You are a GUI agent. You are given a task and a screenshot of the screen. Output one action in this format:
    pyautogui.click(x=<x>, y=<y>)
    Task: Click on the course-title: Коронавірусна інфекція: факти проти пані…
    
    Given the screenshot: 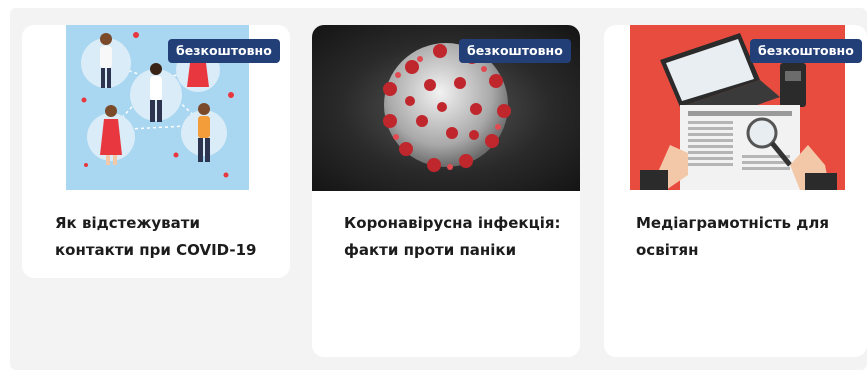 What is the action you would take?
    pyautogui.click(x=456, y=237)
    